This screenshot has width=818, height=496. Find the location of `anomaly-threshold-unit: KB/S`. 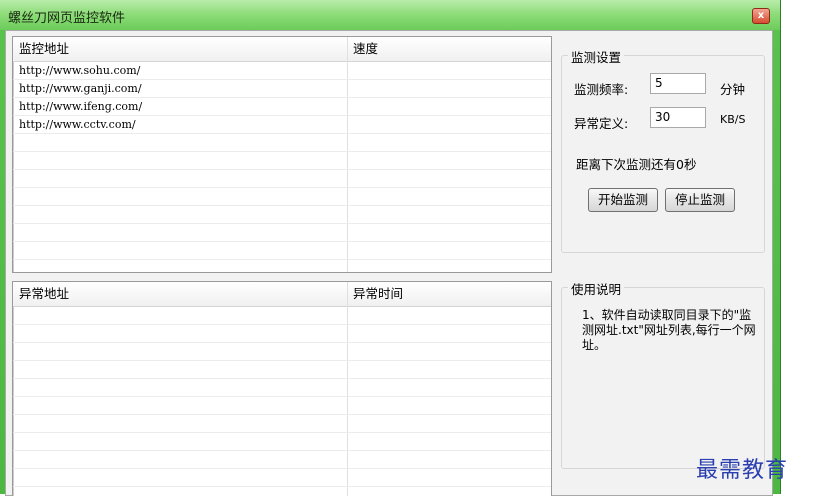

anomaly-threshold-unit: KB/S is located at coordinates (733, 119).